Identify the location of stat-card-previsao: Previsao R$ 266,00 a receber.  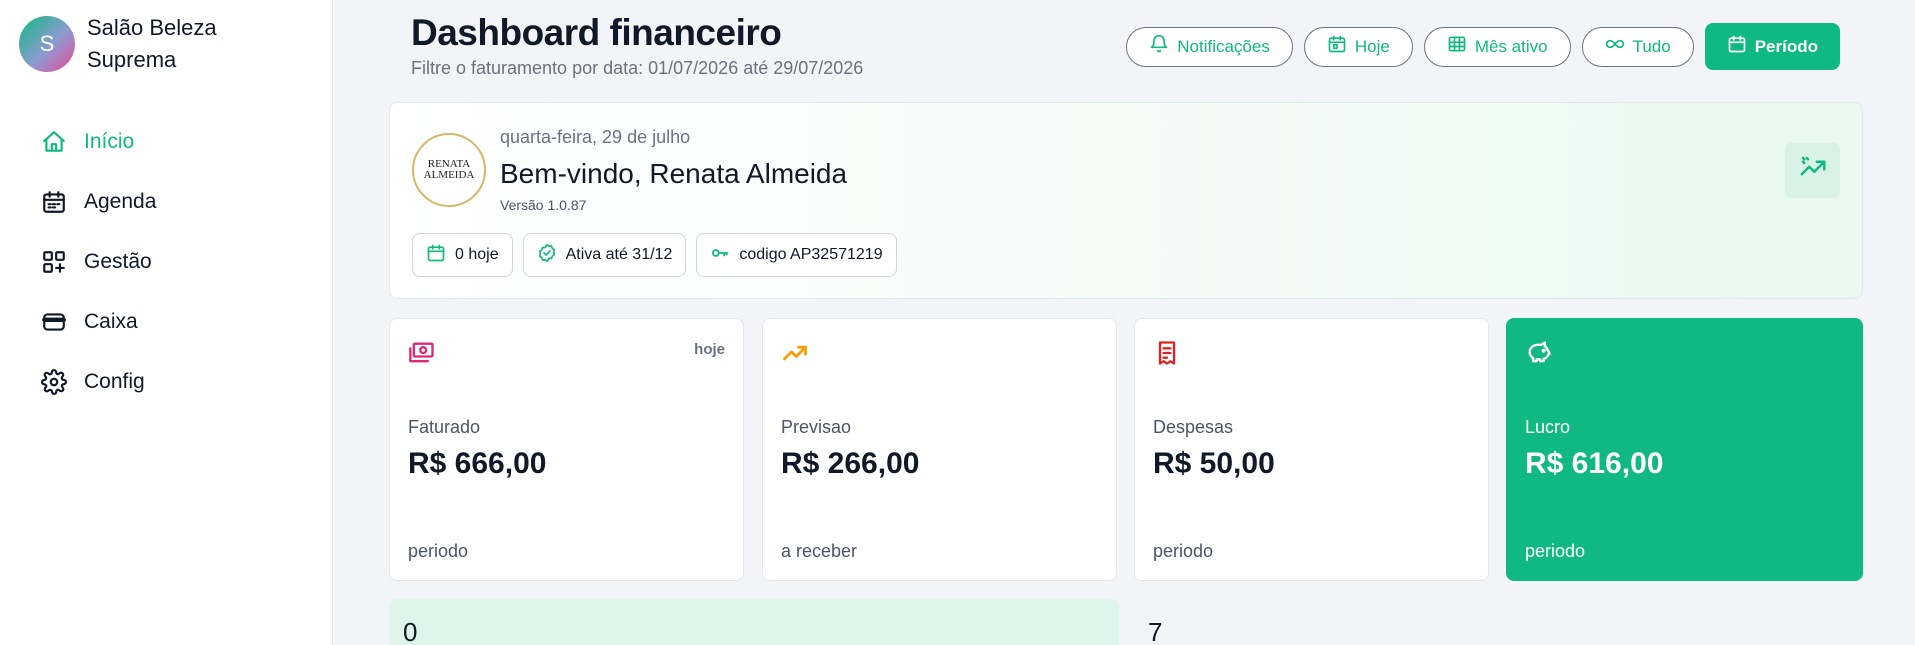
(939, 449).